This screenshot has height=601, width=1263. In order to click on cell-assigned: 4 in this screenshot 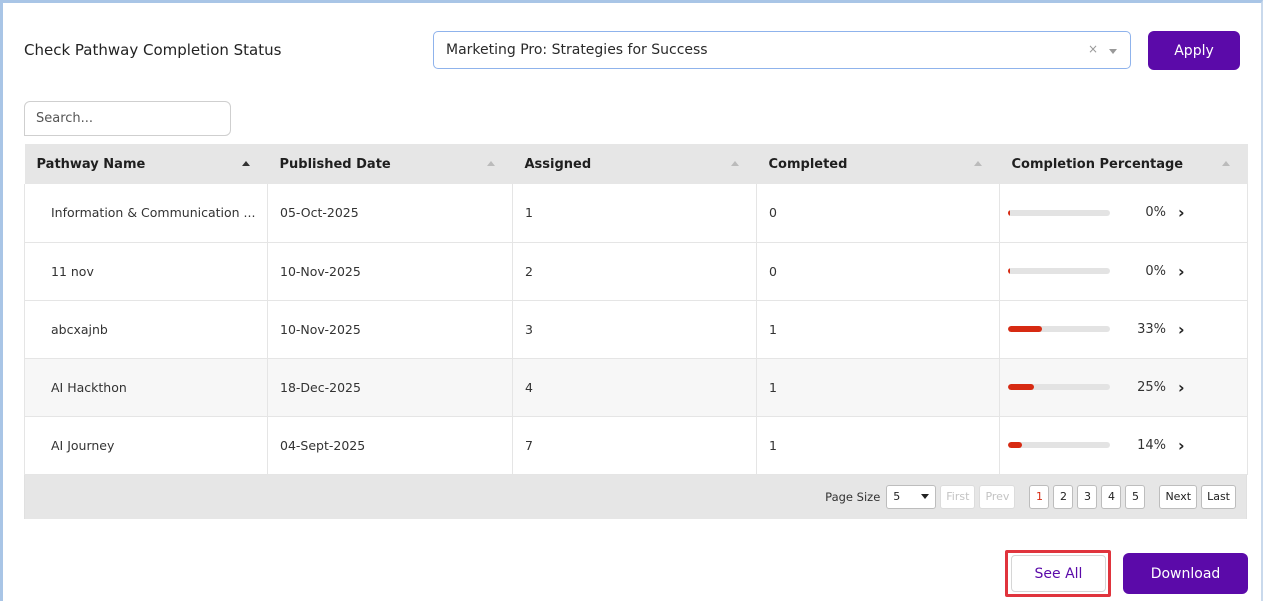, I will do `click(634, 387)`.